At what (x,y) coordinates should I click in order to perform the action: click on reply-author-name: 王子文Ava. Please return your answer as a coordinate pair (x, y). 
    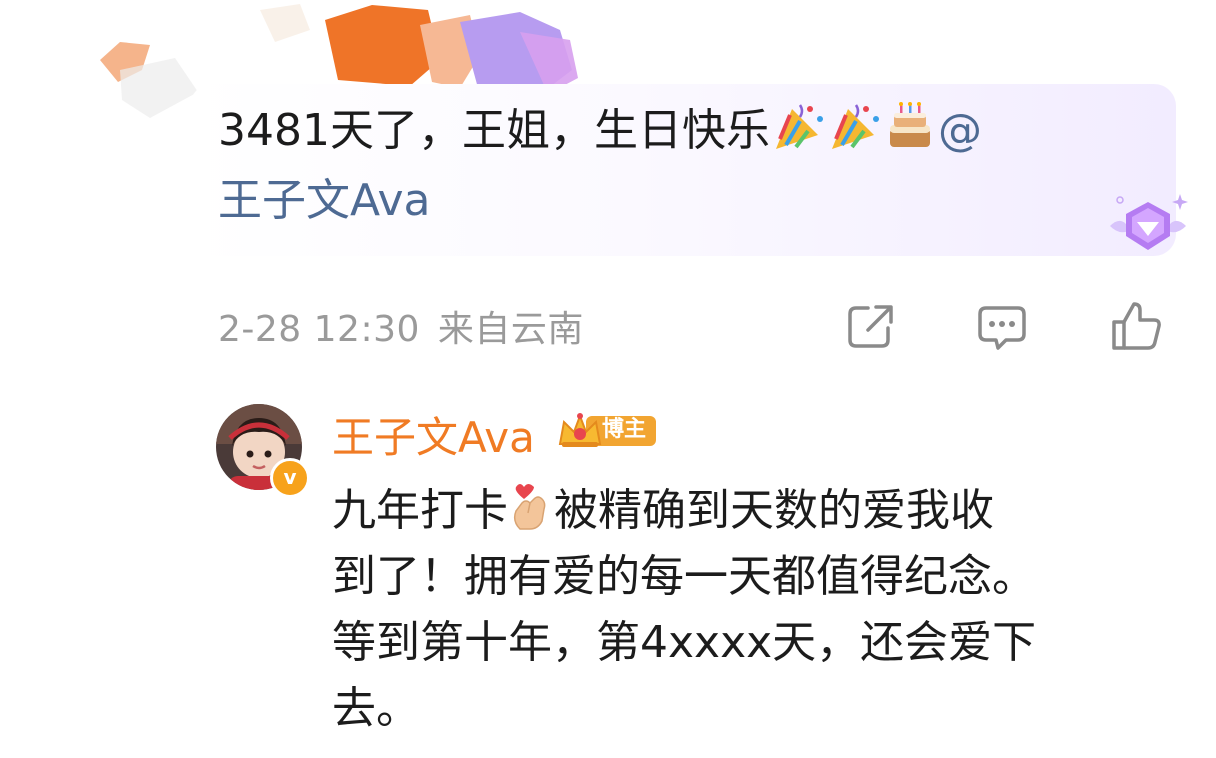
    Looking at the image, I should click on (433, 434).